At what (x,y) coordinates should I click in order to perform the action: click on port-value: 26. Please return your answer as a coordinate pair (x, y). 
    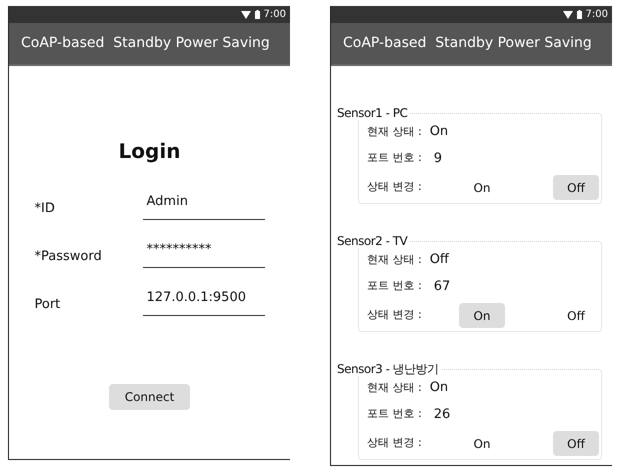
    Looking at the image, I should click on (442, 415).